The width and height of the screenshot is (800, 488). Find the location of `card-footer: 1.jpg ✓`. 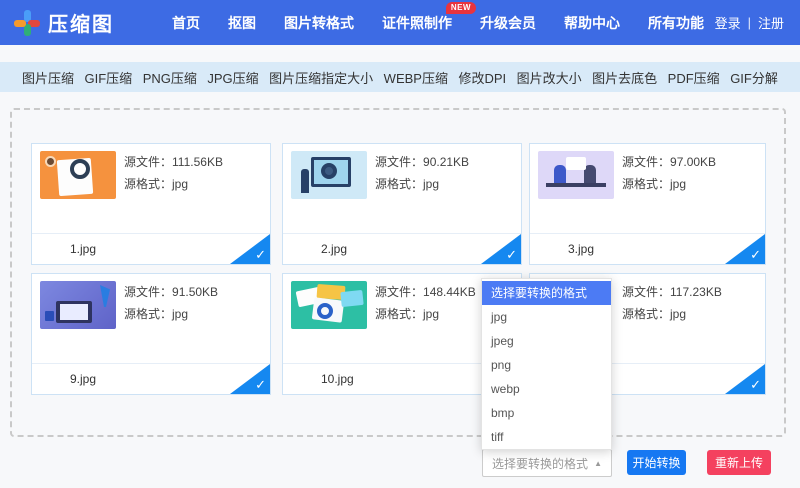

card-footer: 1.jpg ✓ is located at coordinates (151, 248).